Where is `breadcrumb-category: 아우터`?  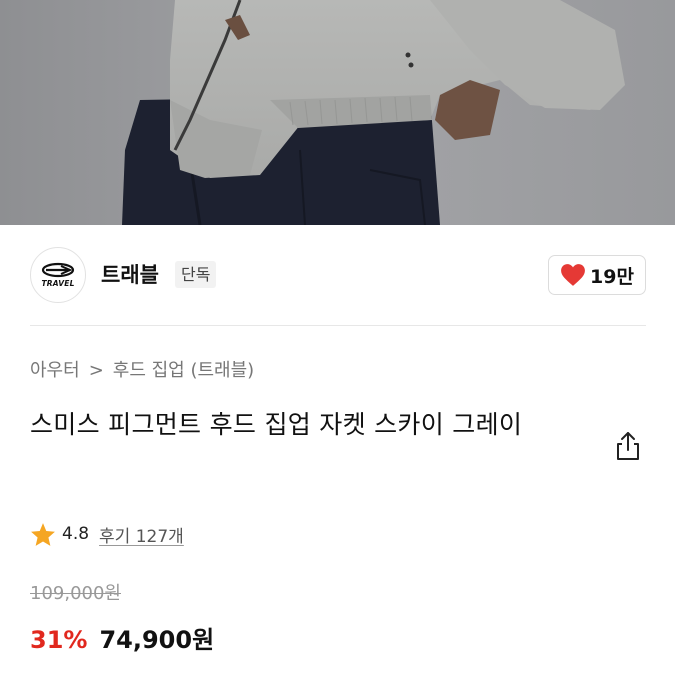
breadcrumb-category: 아우터 is located at coordinates (55, 371).